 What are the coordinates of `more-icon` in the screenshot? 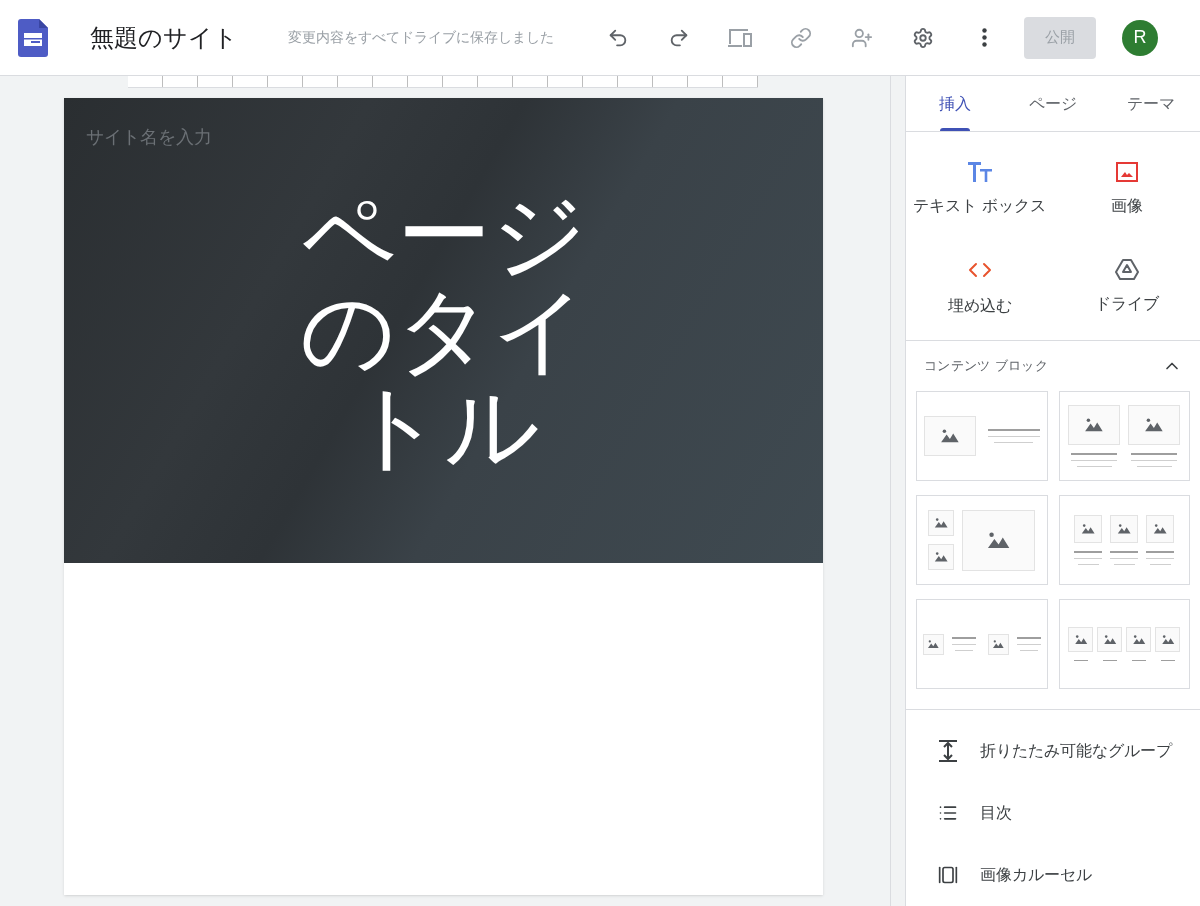 It's located at (984, 37).